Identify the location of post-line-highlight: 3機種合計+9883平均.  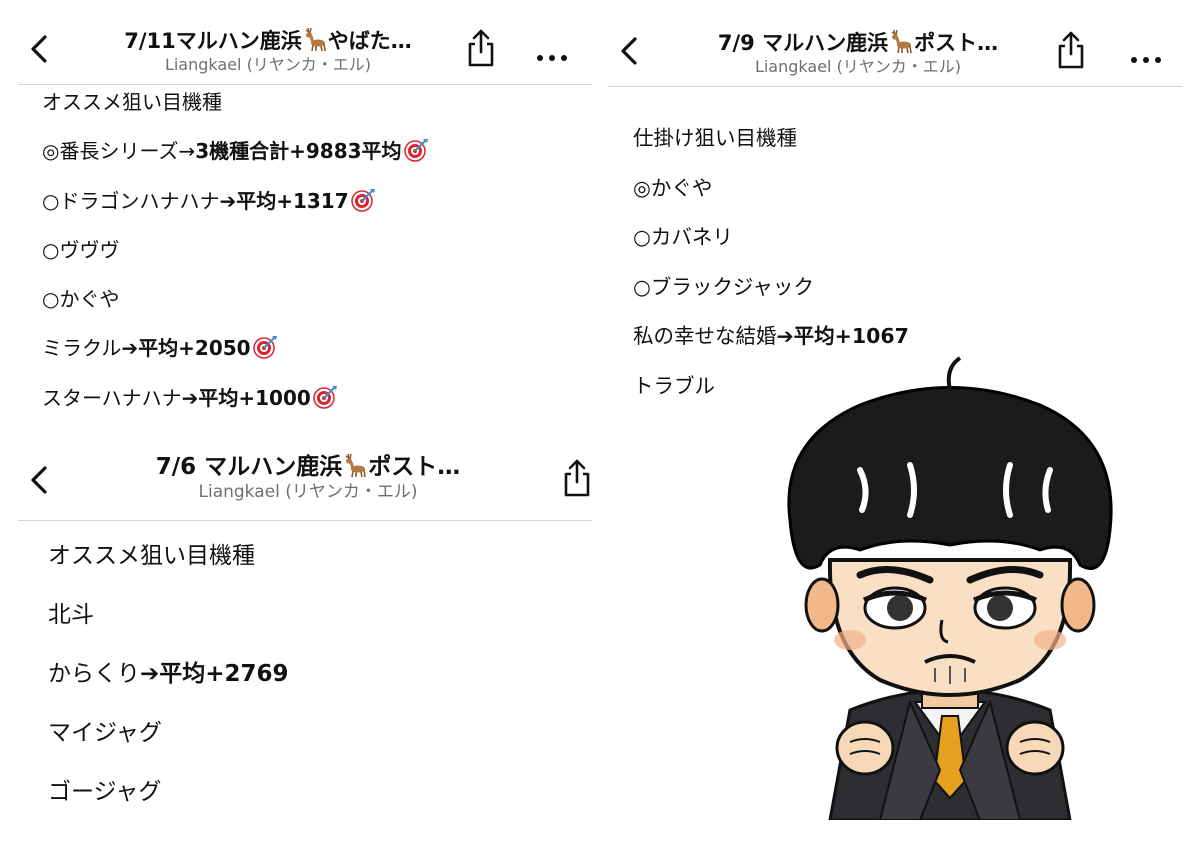
(298, 151).